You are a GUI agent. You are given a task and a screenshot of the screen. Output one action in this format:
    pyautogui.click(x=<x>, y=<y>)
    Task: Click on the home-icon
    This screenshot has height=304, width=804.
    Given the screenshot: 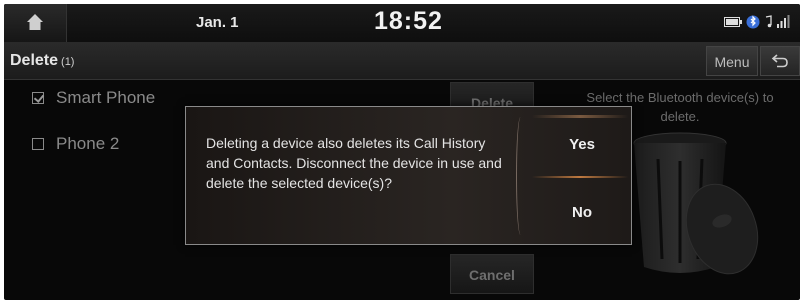 What is the action you would take?
    pyautogui.click(x=35, y=22)
    